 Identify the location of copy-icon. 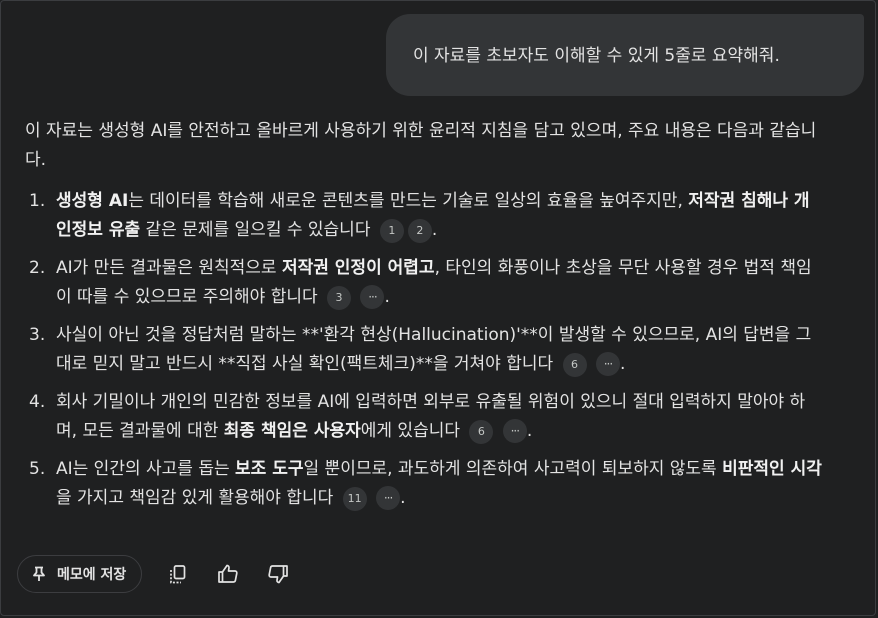
(178, 574).